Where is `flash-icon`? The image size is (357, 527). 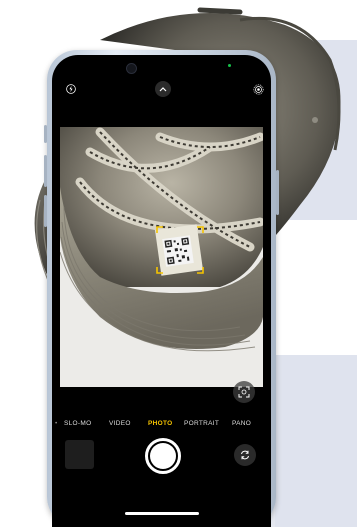 flash-icon is located at coordinates (71, 89).